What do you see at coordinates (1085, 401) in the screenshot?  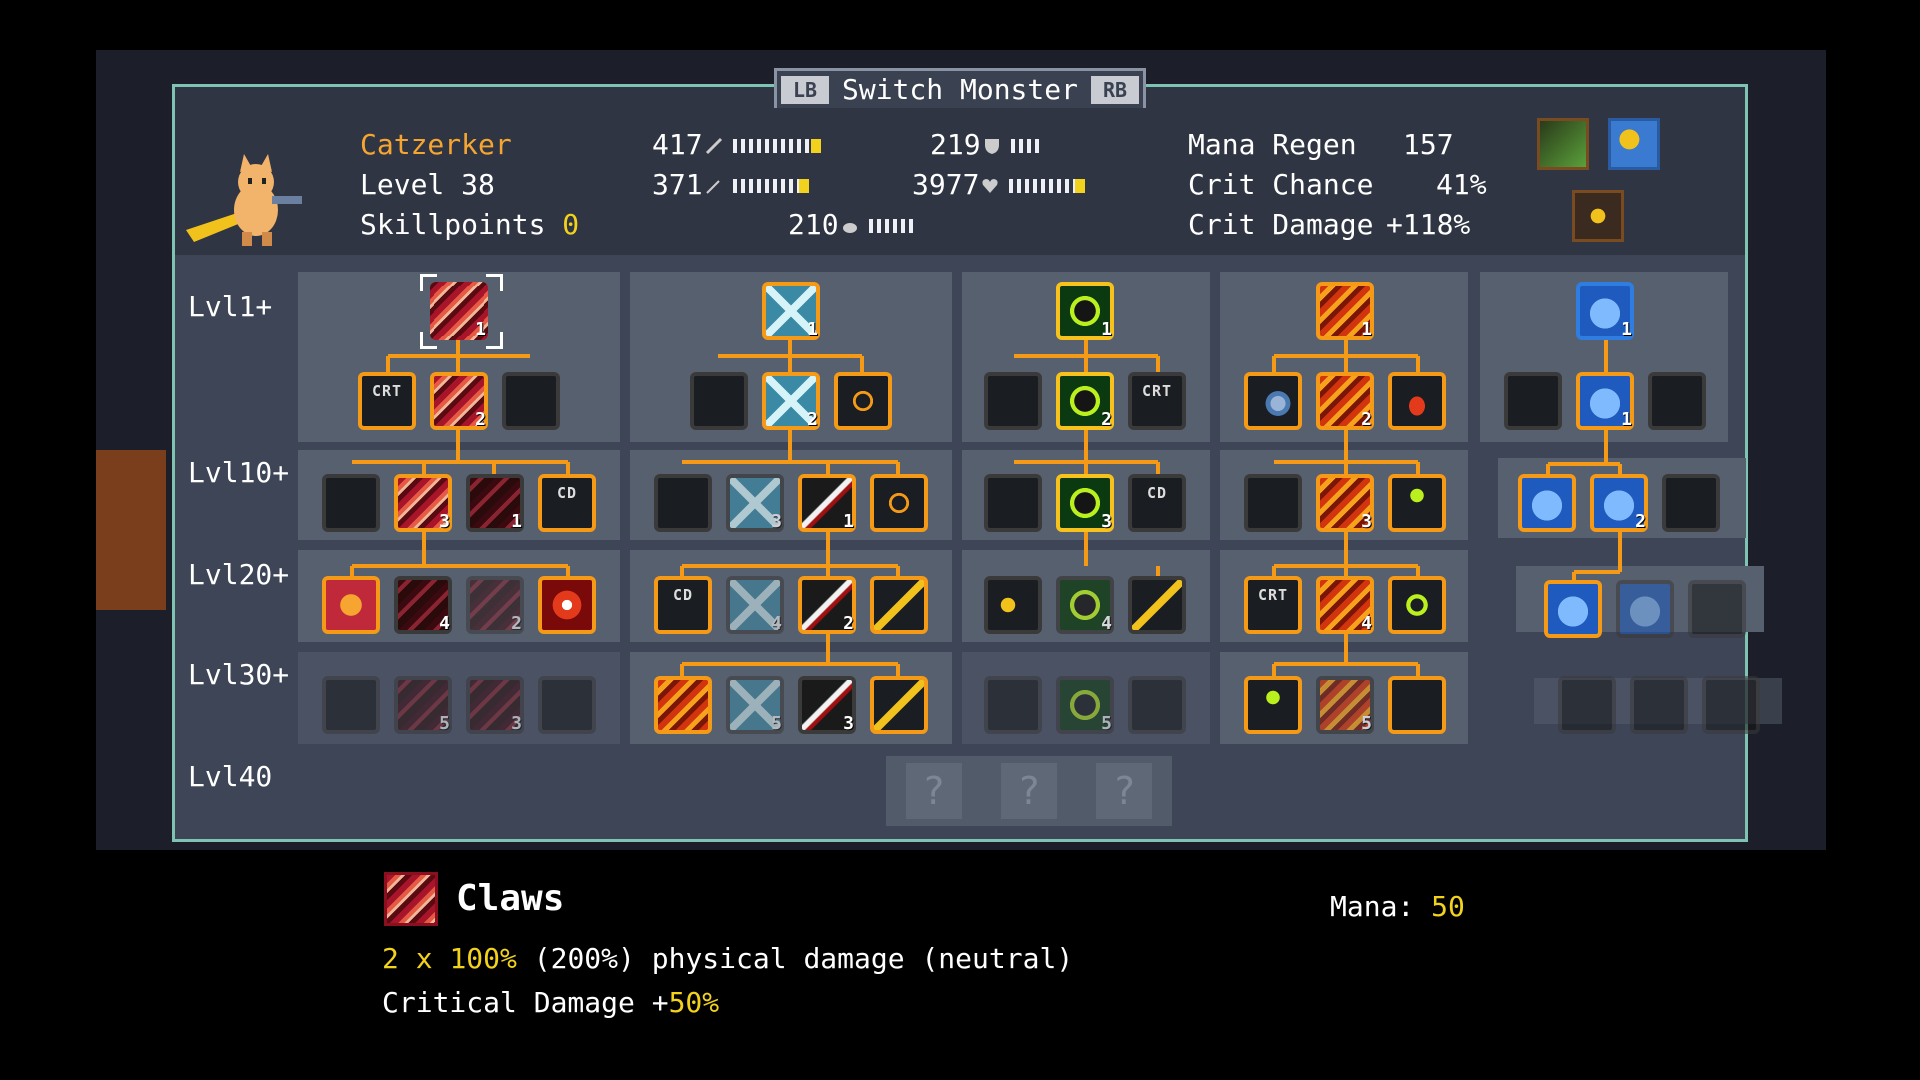 I see `skill-ring-2: 2` at bounding box center [1085, 401].